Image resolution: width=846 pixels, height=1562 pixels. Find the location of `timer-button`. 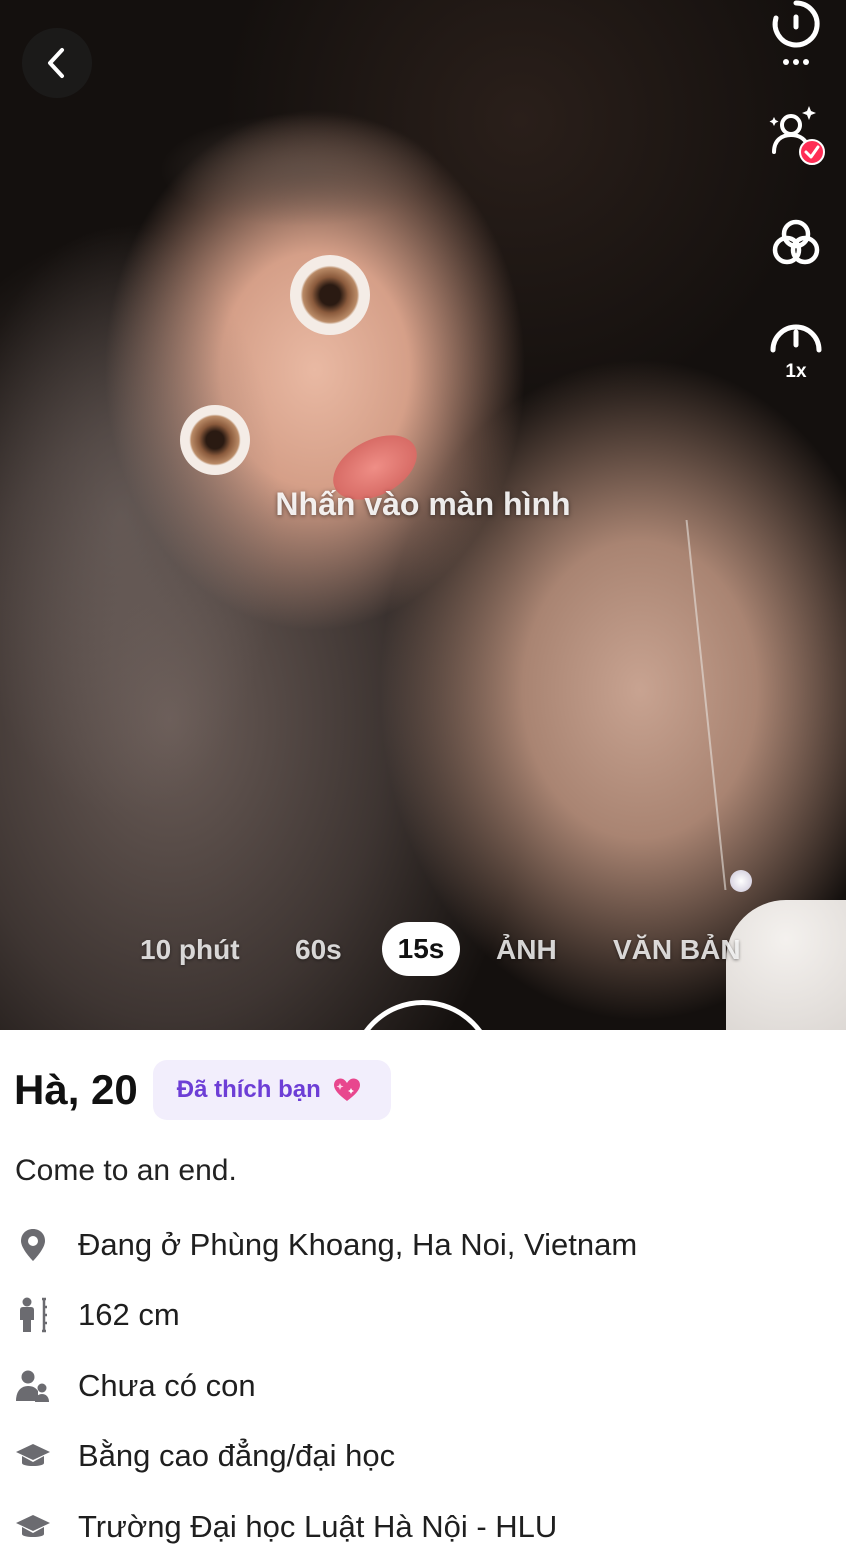

timer-button is located at coordinates (796, 27).